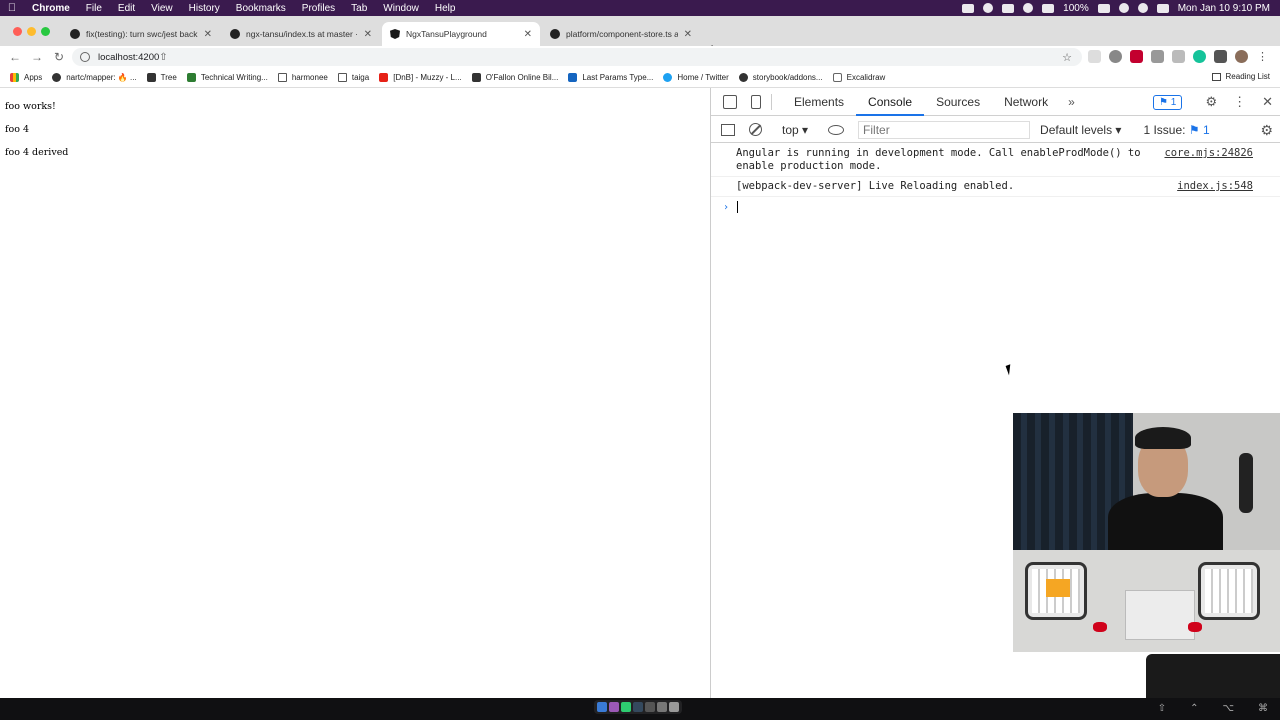 This screenshot has width=1280, height=720. What do you see at coordinates (696, 77) in the screenshot?
I see `bookmark-item: Home / Twitter` at bounding box center [696, 77].